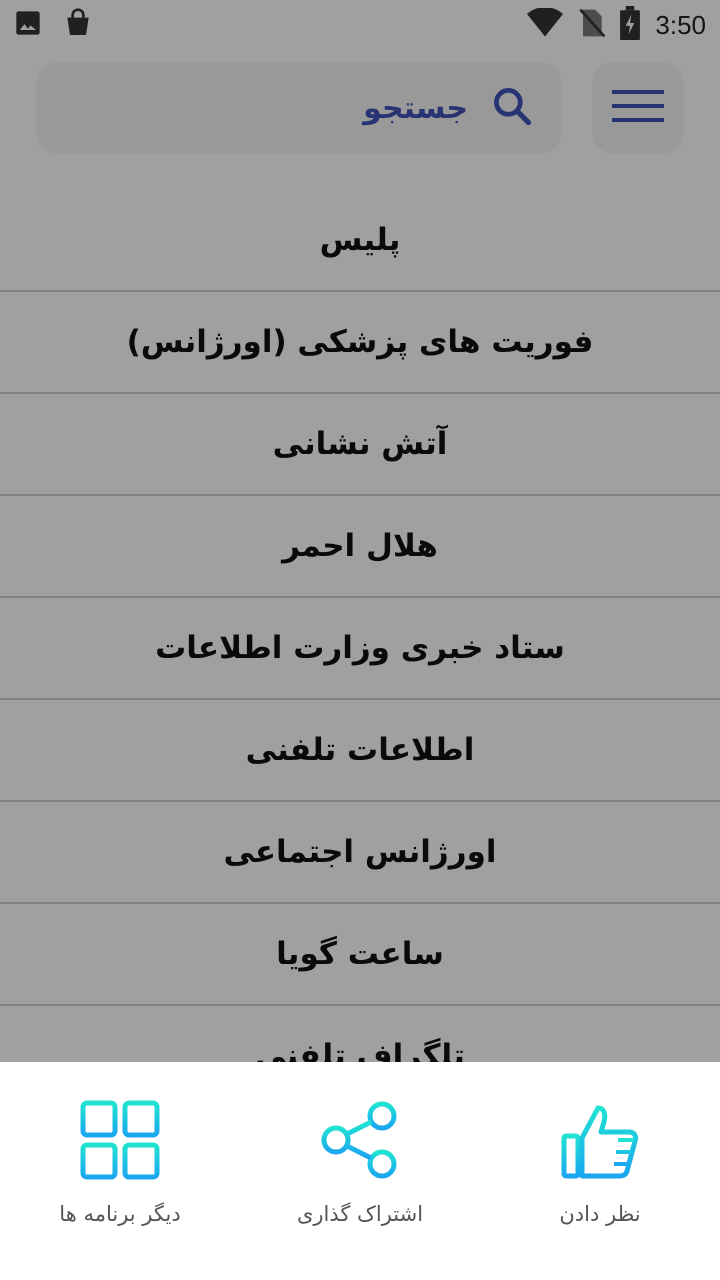 The height and width of the screenshot is (1280, 720). I want to click on rate-button: نظر دادن, so click(600, 1163).